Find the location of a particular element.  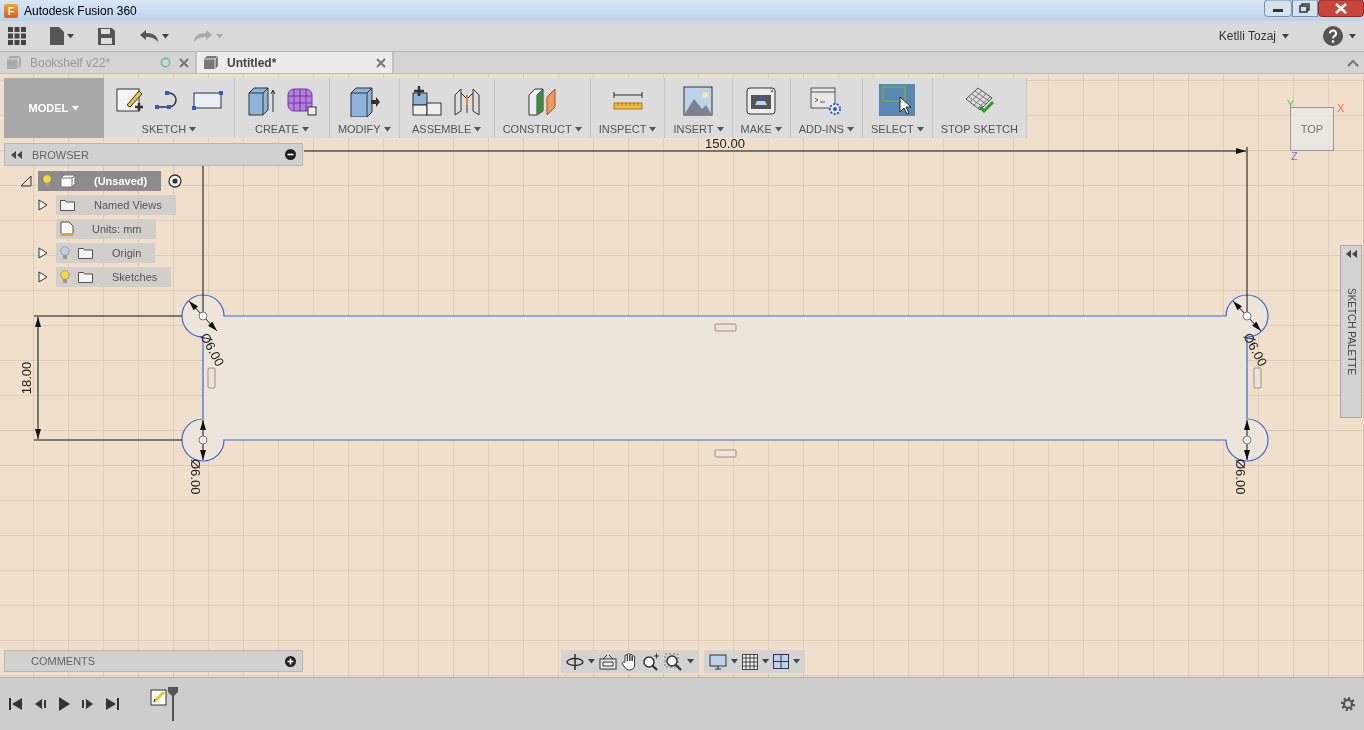

dimension-line is located at coordinates (38, 378).